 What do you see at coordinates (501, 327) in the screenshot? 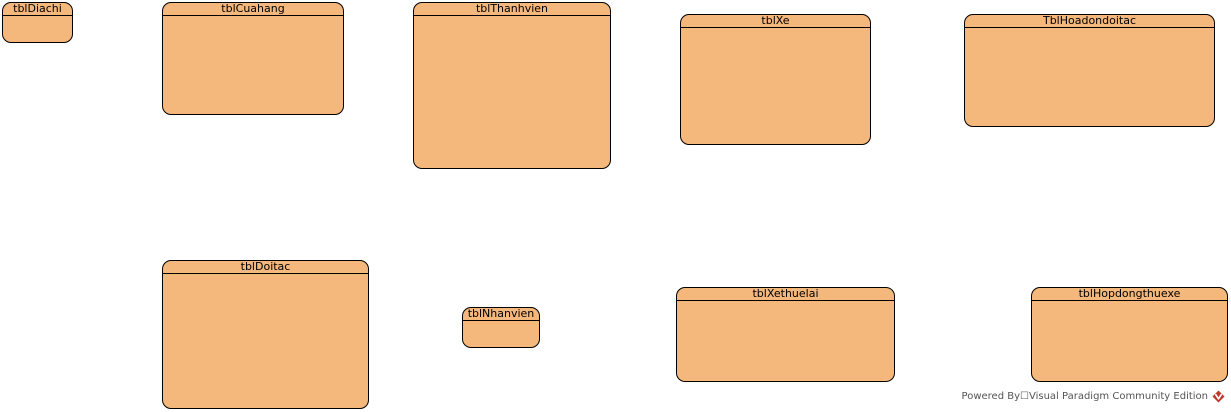
I see `entity-tblNhanvien: tblNhanvien` at bounding box center [501, 327].